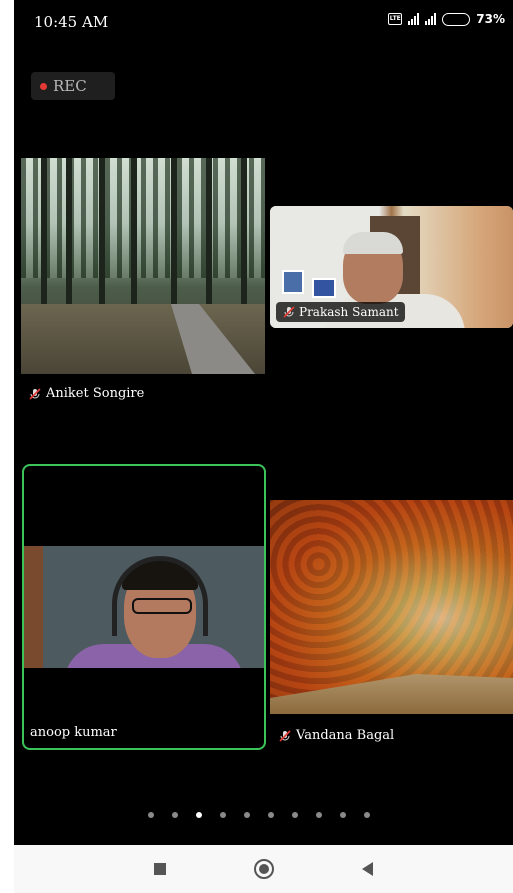  Describe the element at coordinates (162, 606) in the screenshot. I see `glasses` at that location.